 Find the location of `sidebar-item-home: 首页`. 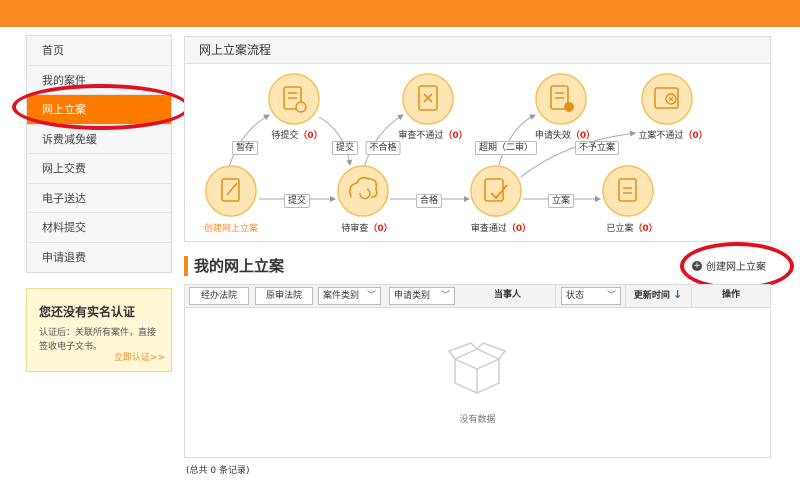

sidebar-item-home: 首页 is located at coordinates (99, 51).